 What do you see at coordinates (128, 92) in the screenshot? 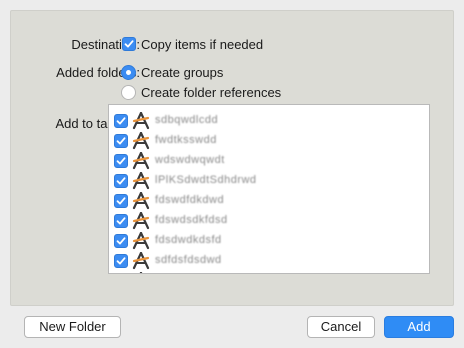
I see `create-folder-references-radio` at bounding box center [128, 92].